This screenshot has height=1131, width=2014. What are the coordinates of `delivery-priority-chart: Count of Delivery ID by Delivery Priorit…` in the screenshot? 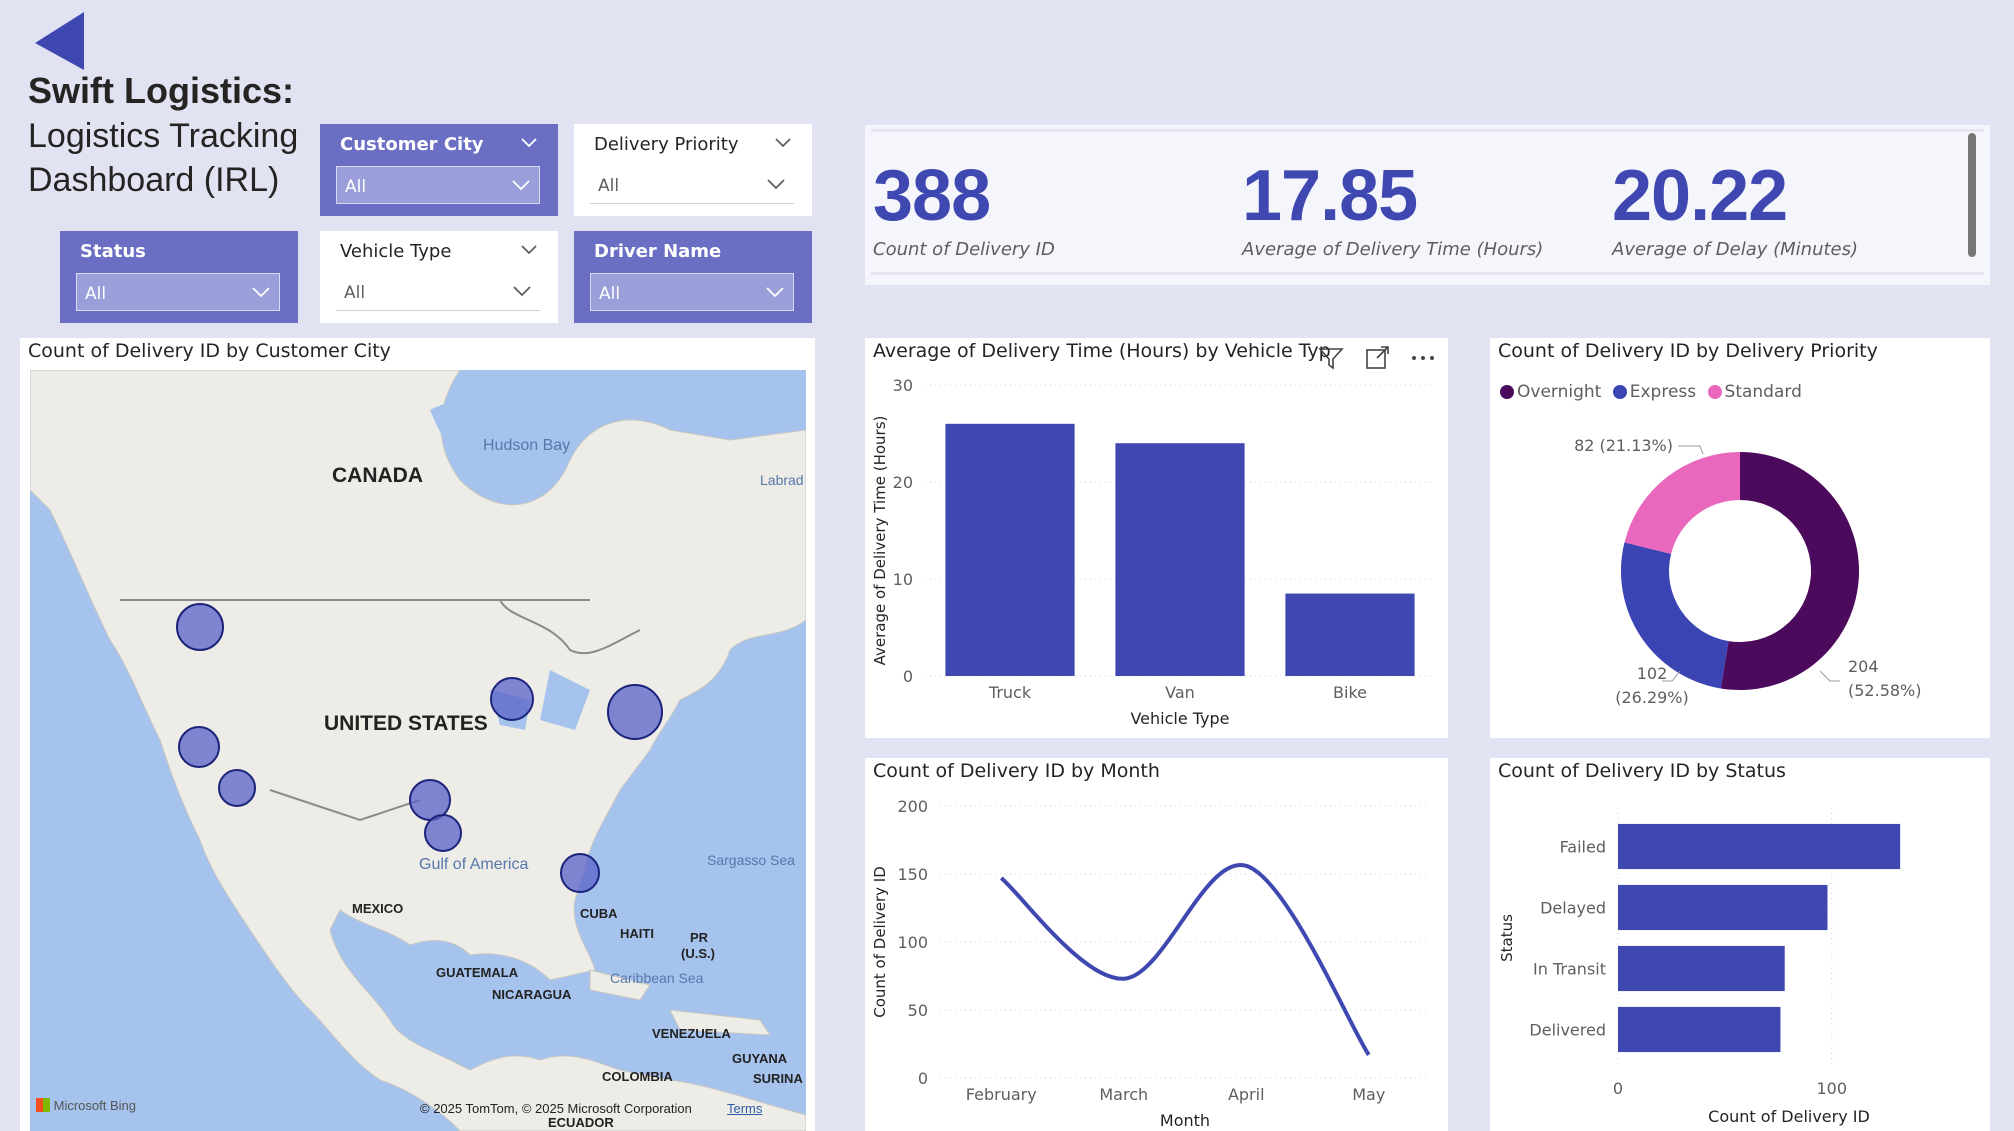 It's located at (1740, 538).